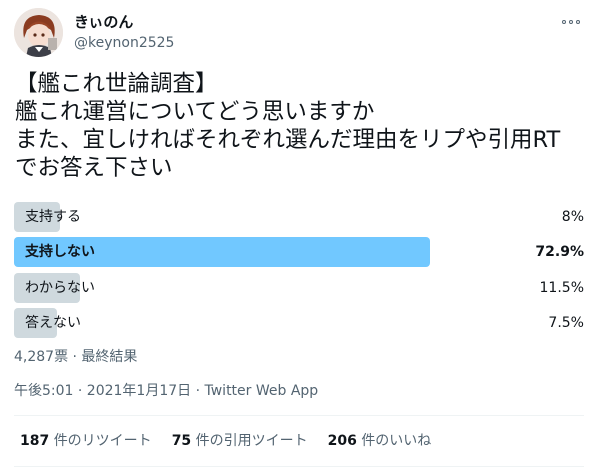 Image resolution: width=598 pixels, height=469 pixels. I want to click on poll-option-label: わからない, so click(60, 288).